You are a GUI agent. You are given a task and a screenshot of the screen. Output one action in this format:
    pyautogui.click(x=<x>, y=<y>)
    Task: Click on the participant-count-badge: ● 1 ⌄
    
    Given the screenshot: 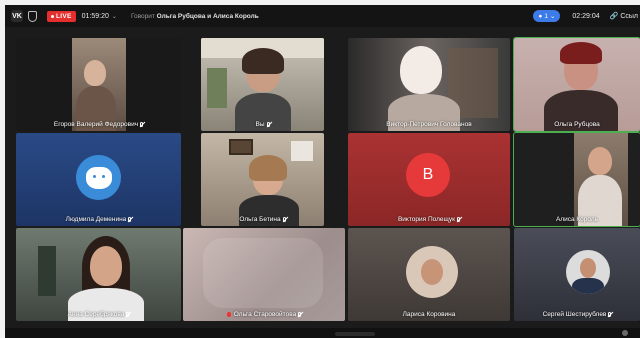 What is the action you would take?
    pyautogui.click(x=547, y=16)
    